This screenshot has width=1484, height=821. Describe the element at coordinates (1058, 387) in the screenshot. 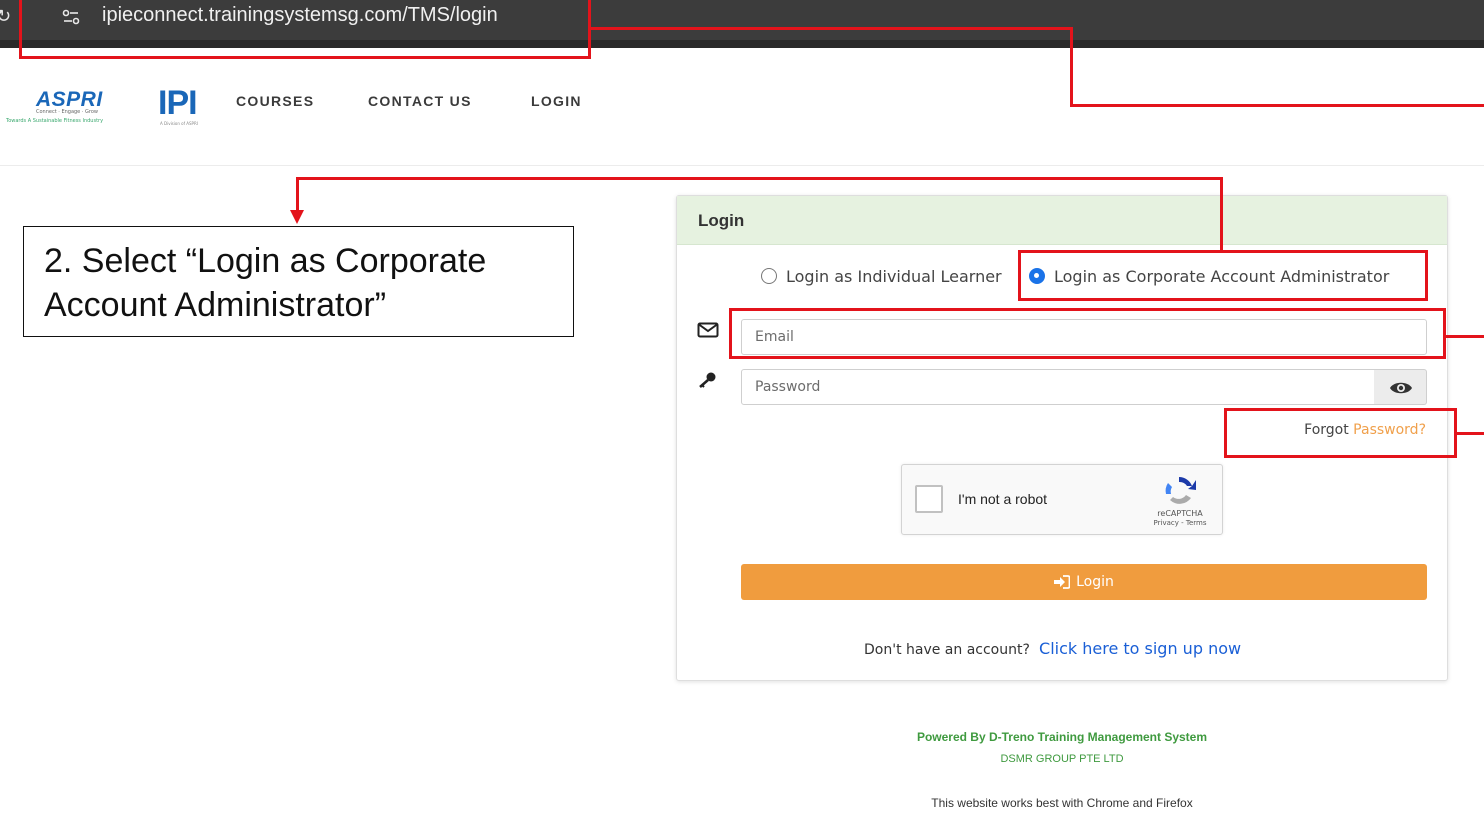

I see `password-input` at that location.